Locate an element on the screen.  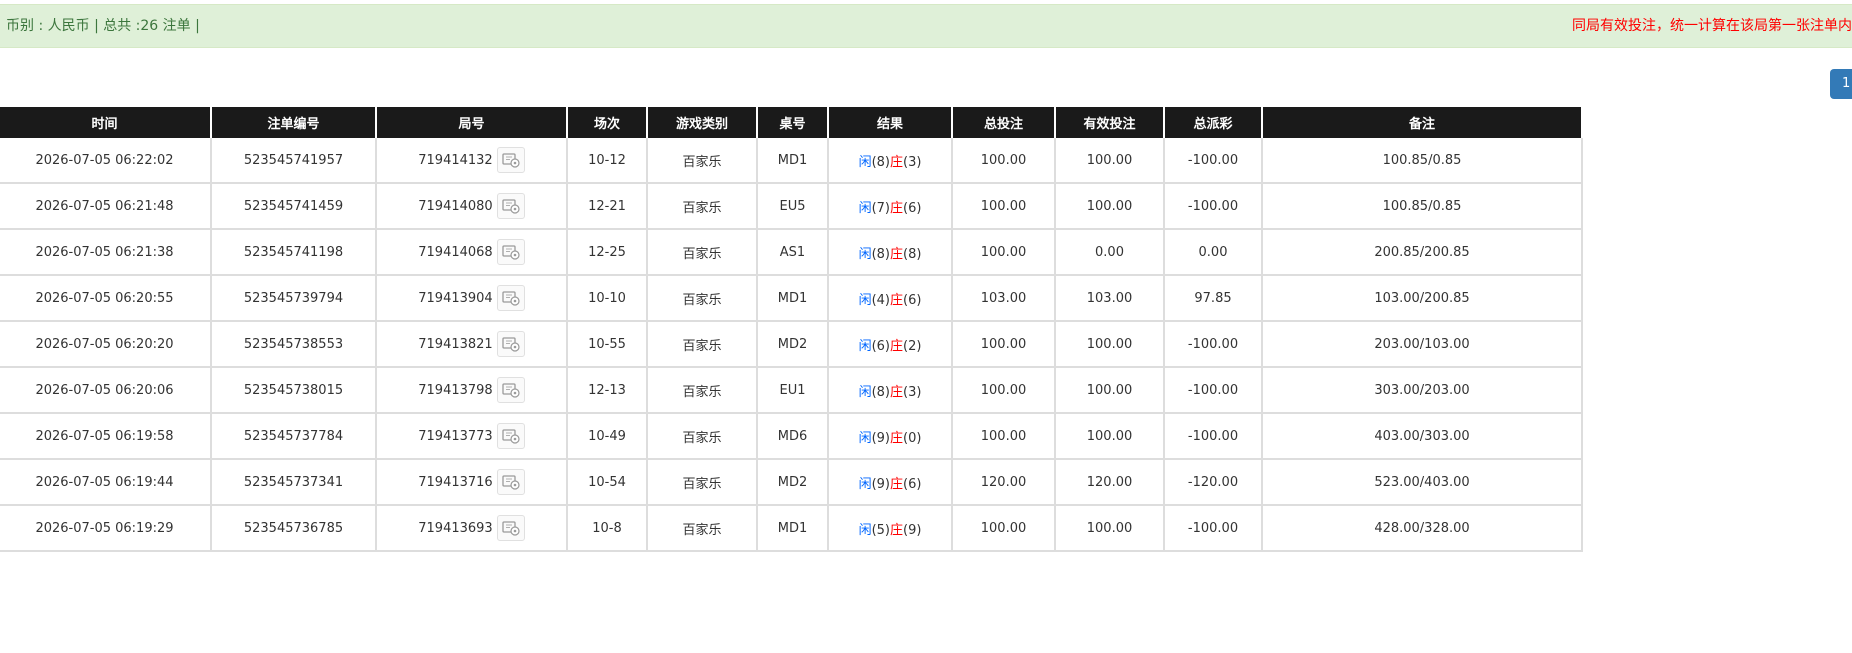
pagination-page-button: 1 is located at coordinates (1841, 84).